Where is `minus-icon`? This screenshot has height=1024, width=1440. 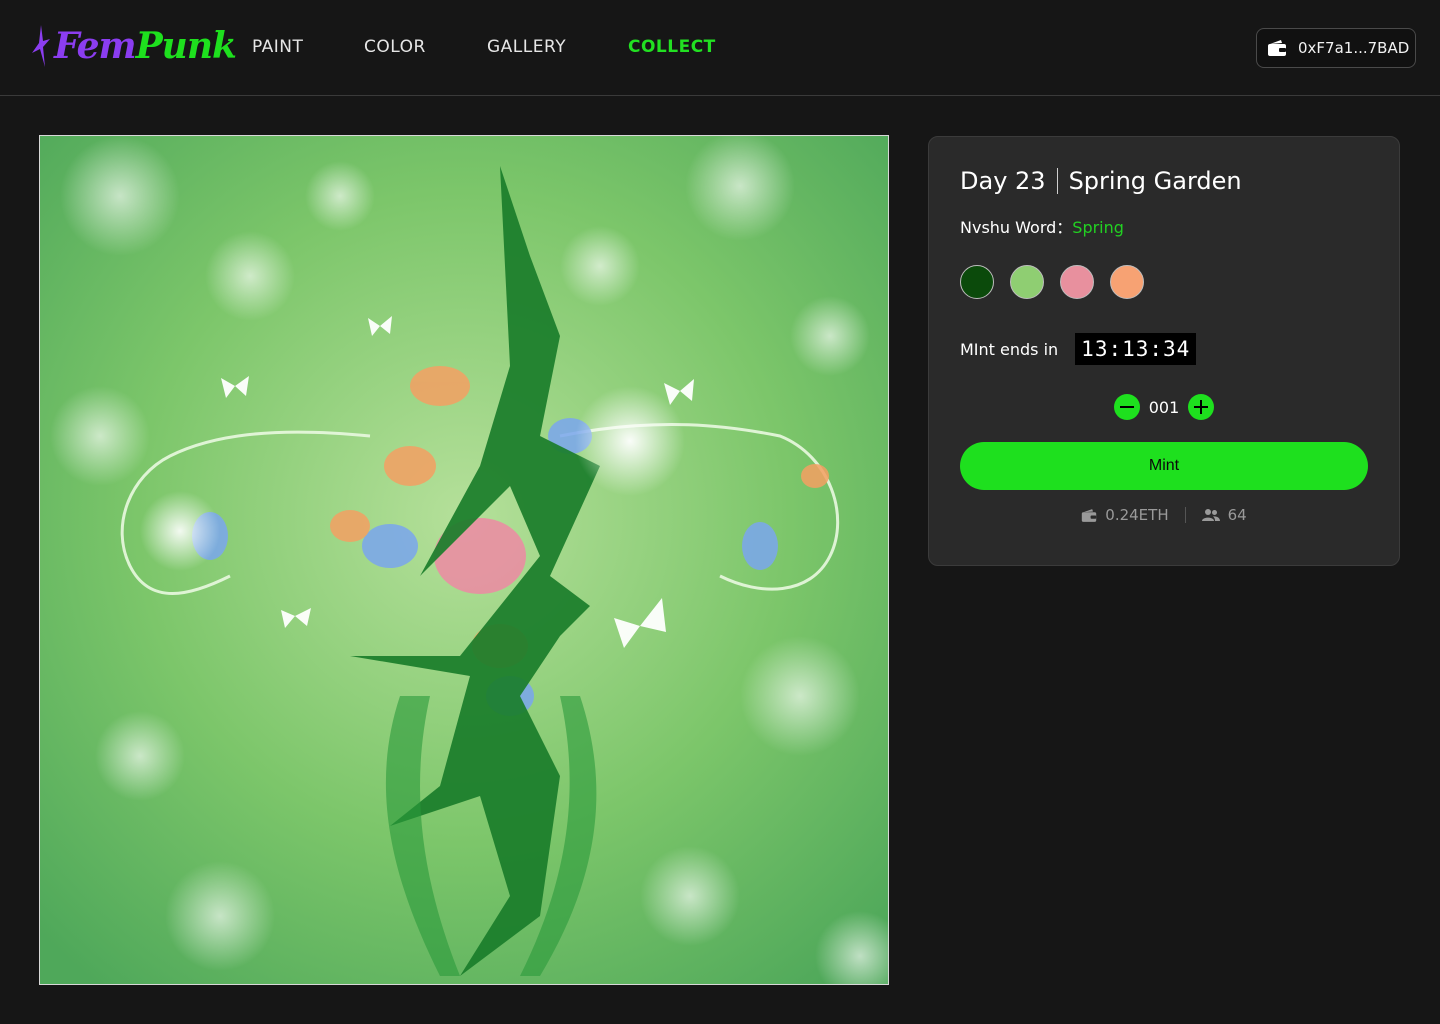
minus-icon is located at coordinates (1127, 407).